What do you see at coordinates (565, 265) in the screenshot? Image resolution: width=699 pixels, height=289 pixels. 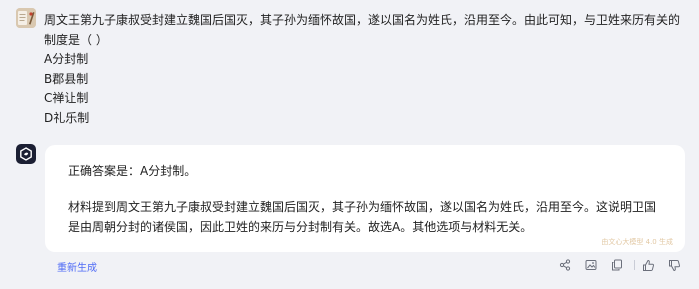 I see `share-icon` at bounding box center [565, 265].